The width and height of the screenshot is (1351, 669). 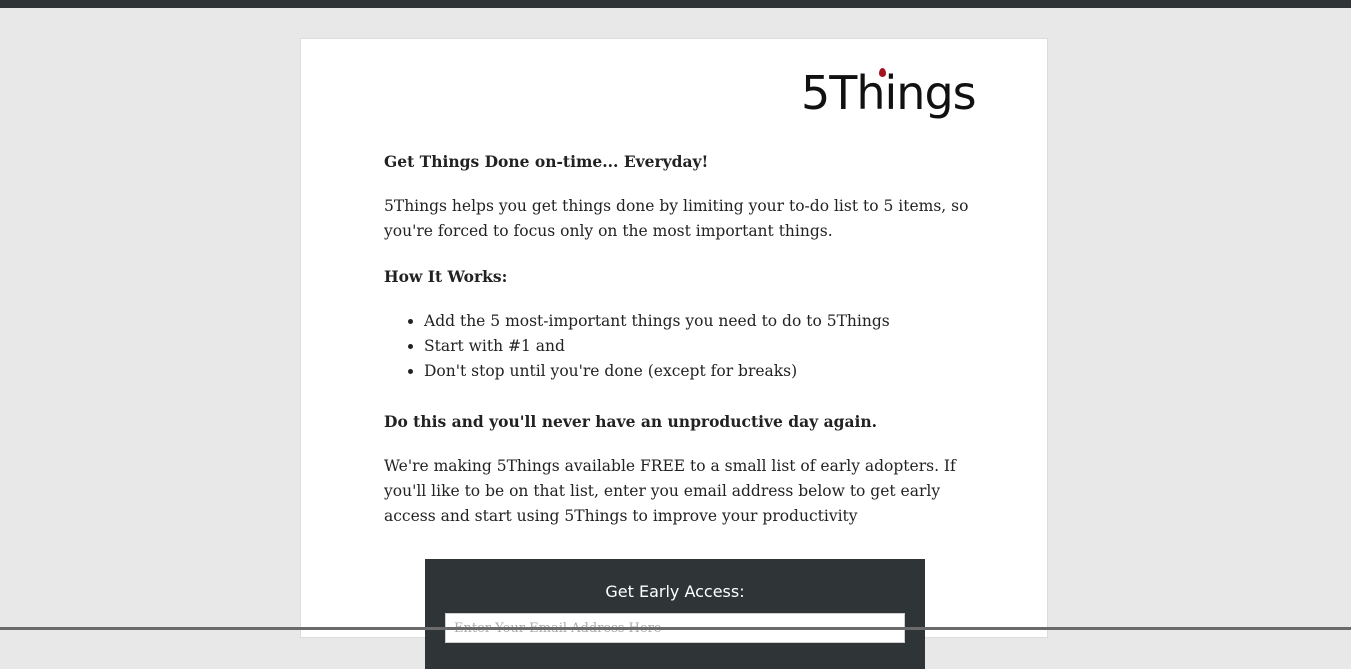 What do you see at coordinates (675, 614) in the screenshot?
I see `signup-panel: Get Early Access:` at bounding box center [675, 614].